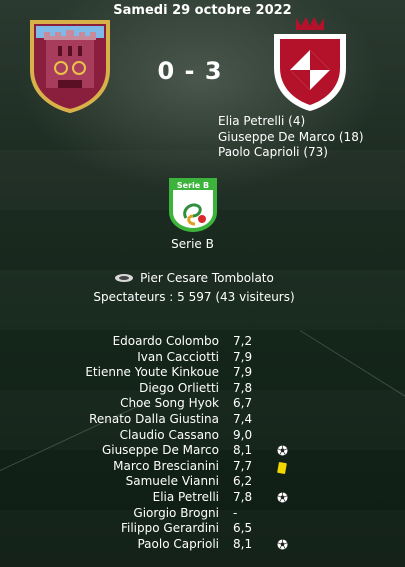 The image size is (405, 567). Describe the element at coordinates (235, 512) in the screenshot. I see `player-rating: -` at that location.